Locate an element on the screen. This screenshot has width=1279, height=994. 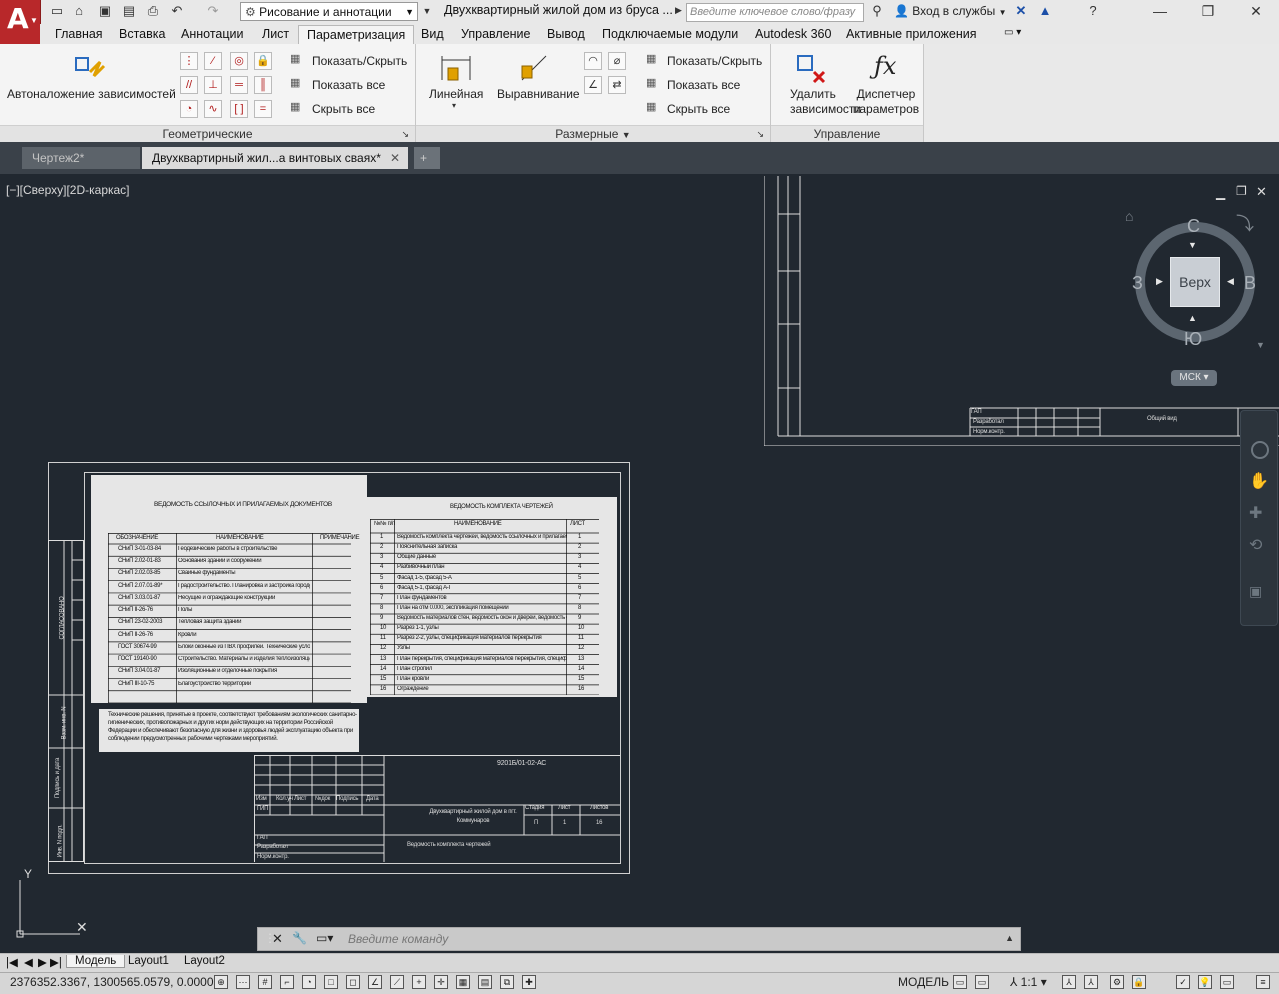
isolate-icon: 💡 is located at coordinates (1205, 982).